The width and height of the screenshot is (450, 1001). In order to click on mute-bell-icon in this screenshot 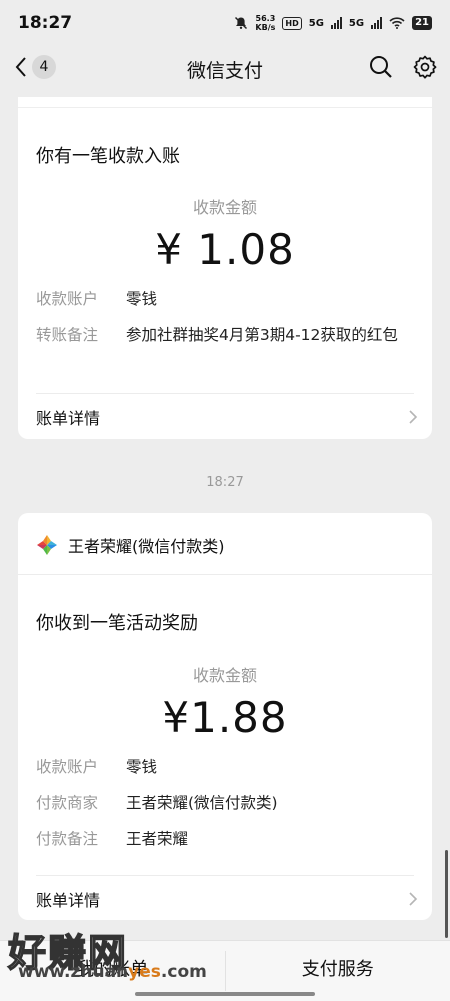, I will do `click(241, 23)`.